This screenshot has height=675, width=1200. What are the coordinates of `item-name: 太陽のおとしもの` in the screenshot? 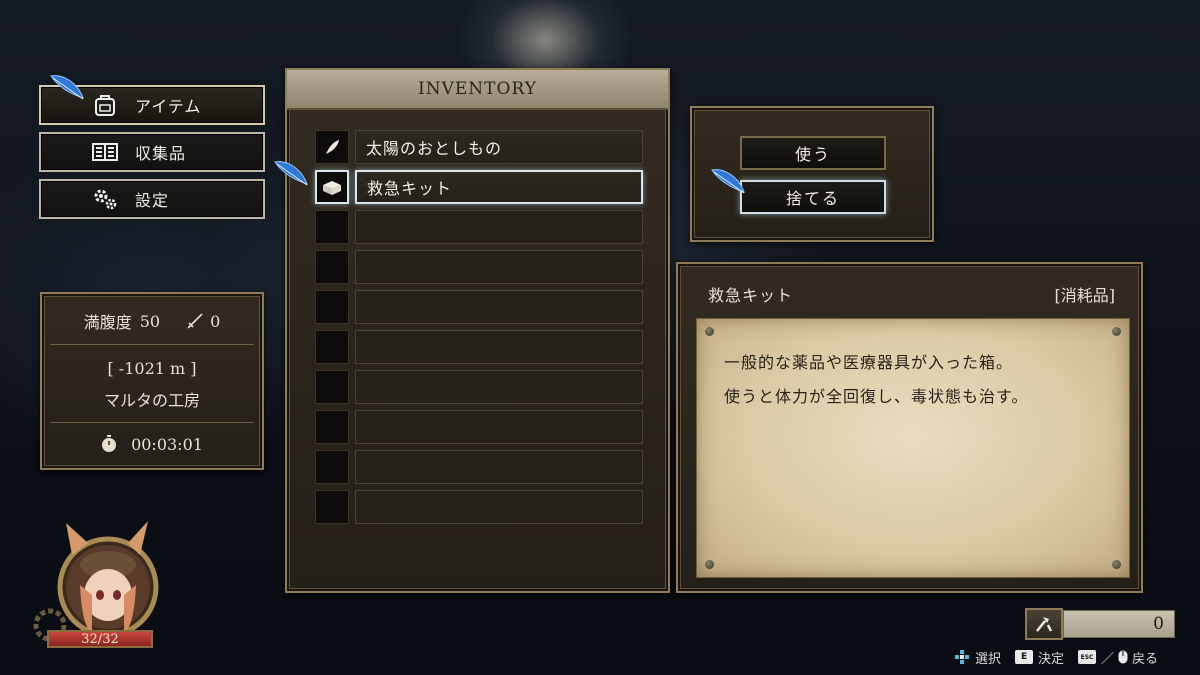 It's located at (499, 147).